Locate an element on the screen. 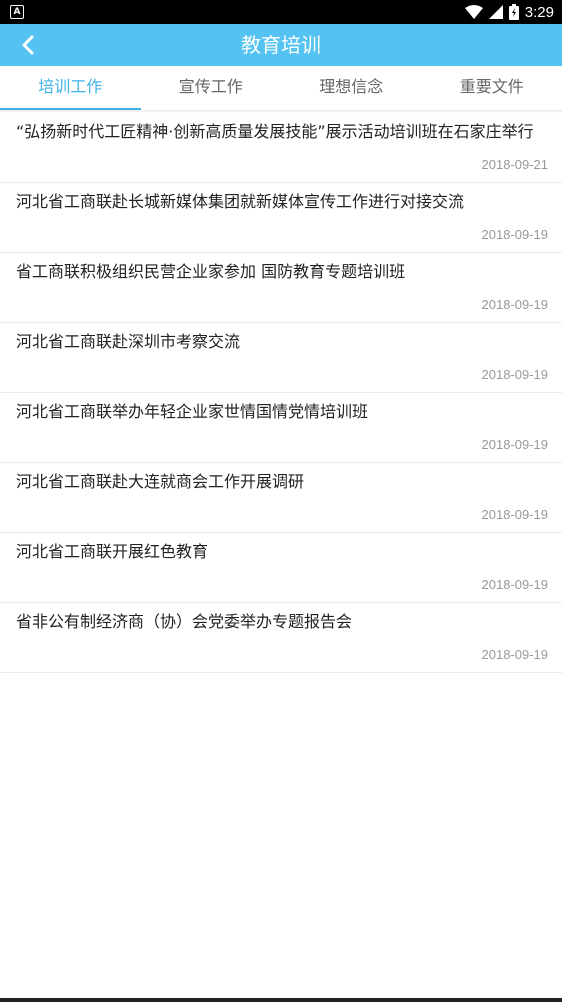 The height and width of the screenshot is (1002, 562). bottom-edge-bar is located at coordinates (281, 1000).